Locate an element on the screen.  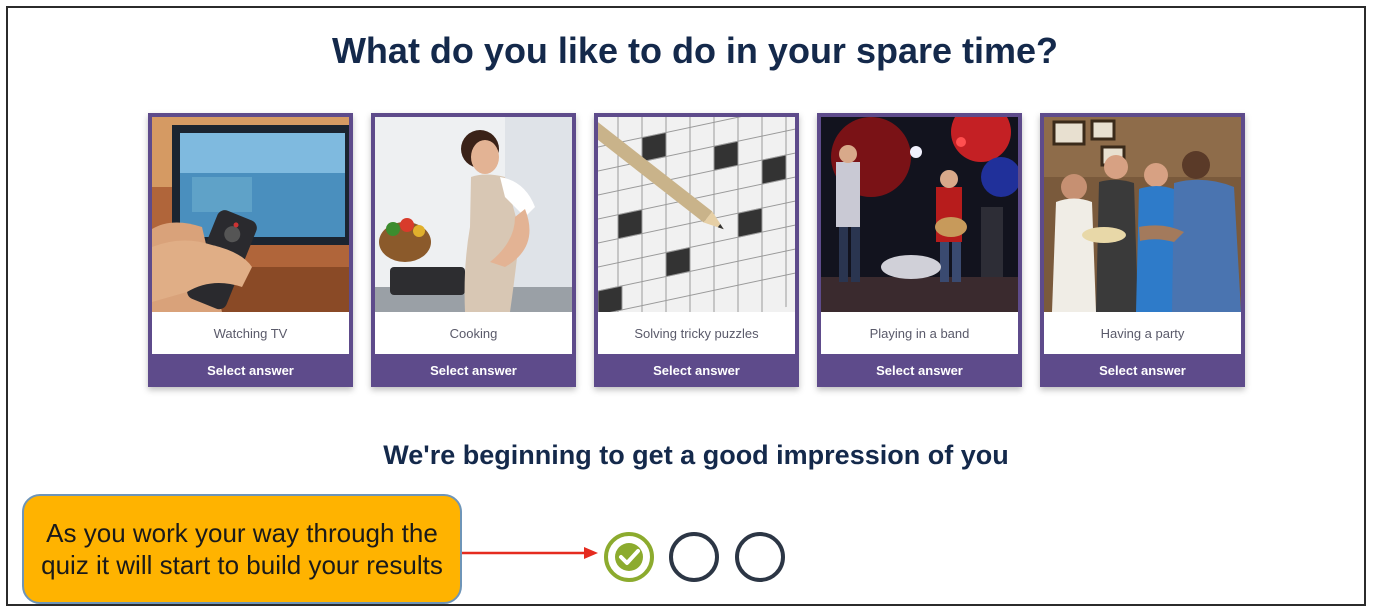
crossword-image is located at coordinates (696, 214).